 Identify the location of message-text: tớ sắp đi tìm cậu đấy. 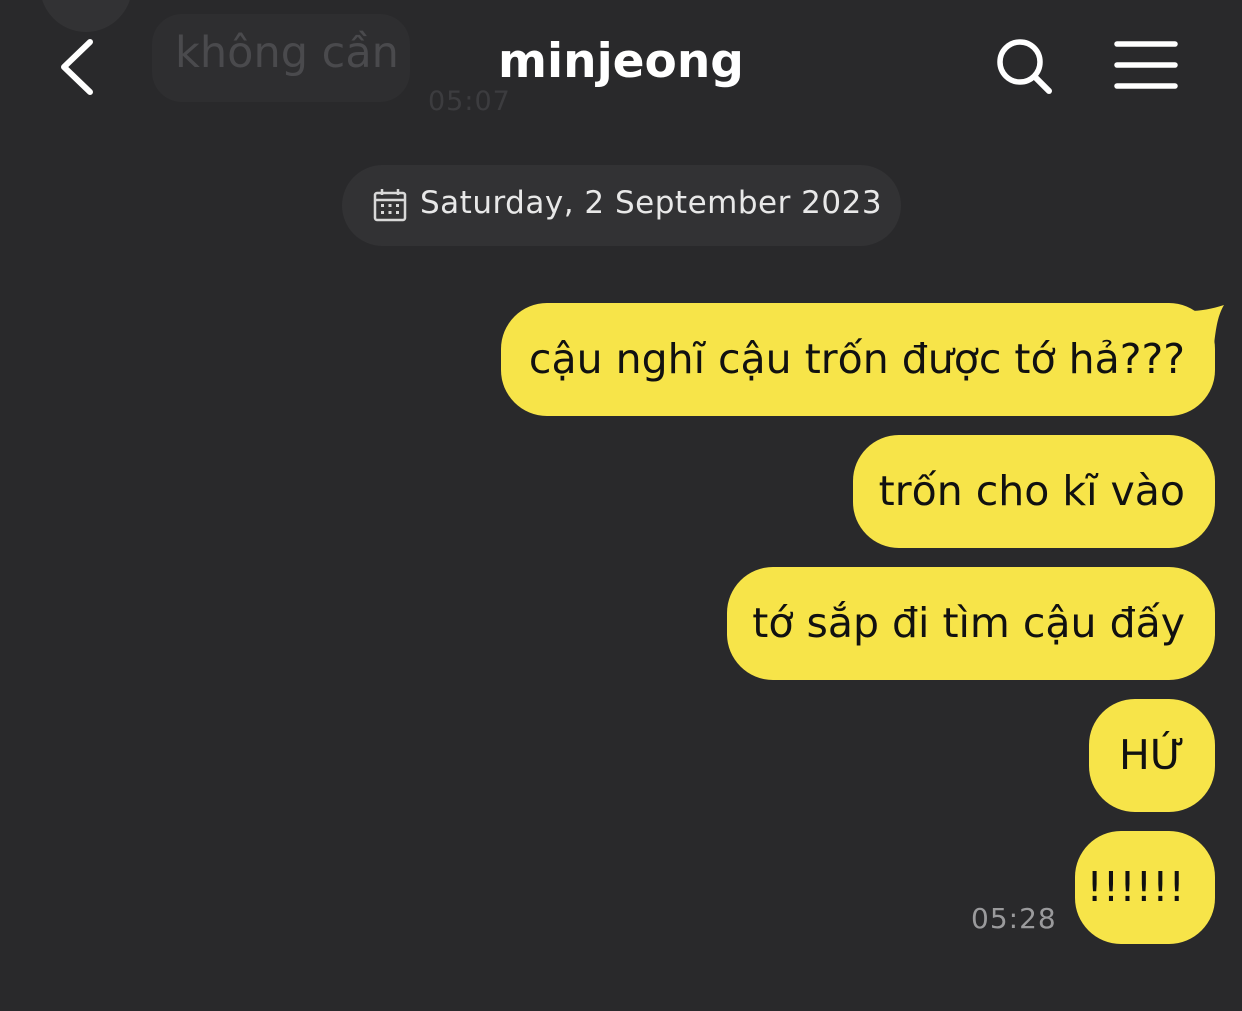
(968, 623).